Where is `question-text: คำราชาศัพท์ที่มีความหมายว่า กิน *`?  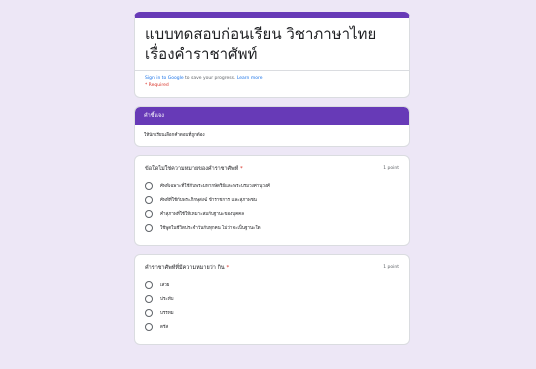 question-text: คำราชาศัพท์ที่มีความหมายว่า กิน * is located at coordinates (187, 268).